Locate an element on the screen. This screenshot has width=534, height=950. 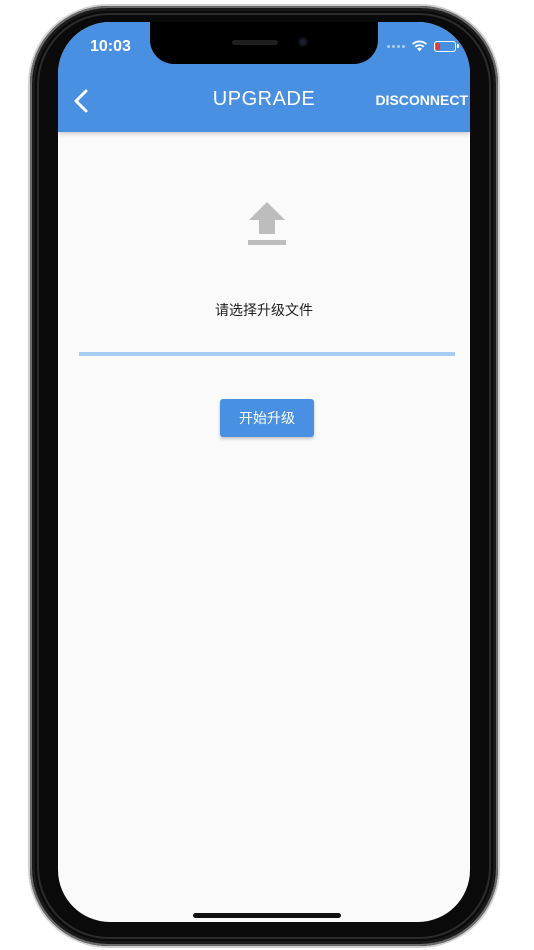
upload-icon is located at coordinates (267, 223).